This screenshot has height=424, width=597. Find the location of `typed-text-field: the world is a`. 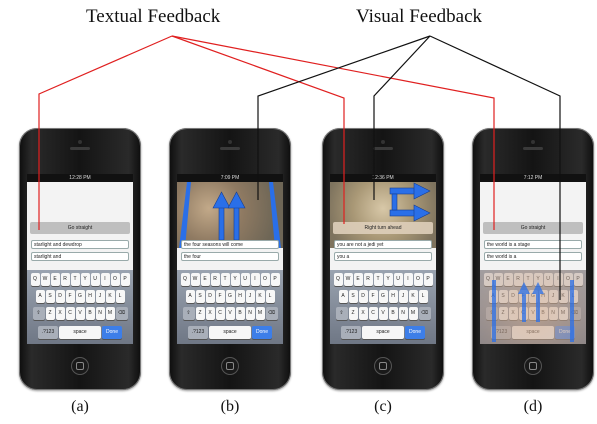

typed-text-field: the world is a is located at coordinates (533, 256).